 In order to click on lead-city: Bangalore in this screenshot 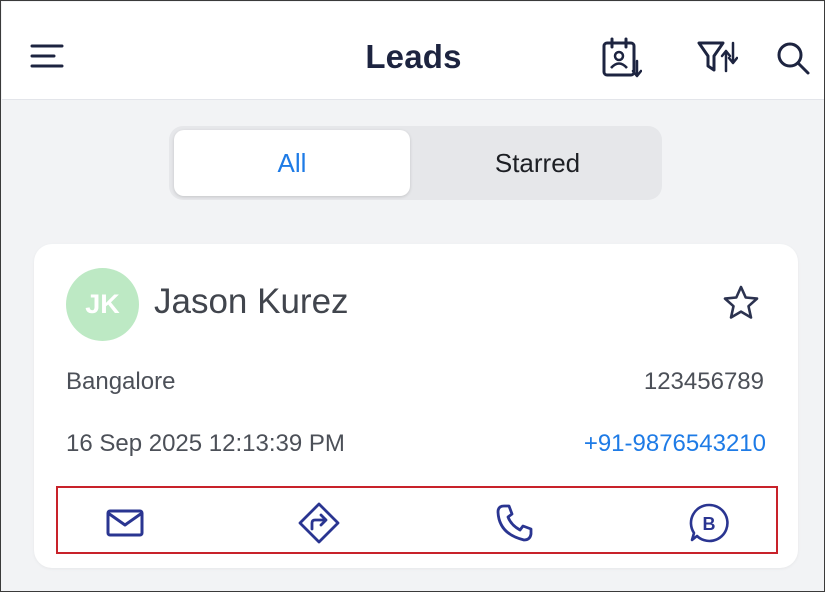, I will do `click(121, 381)`.